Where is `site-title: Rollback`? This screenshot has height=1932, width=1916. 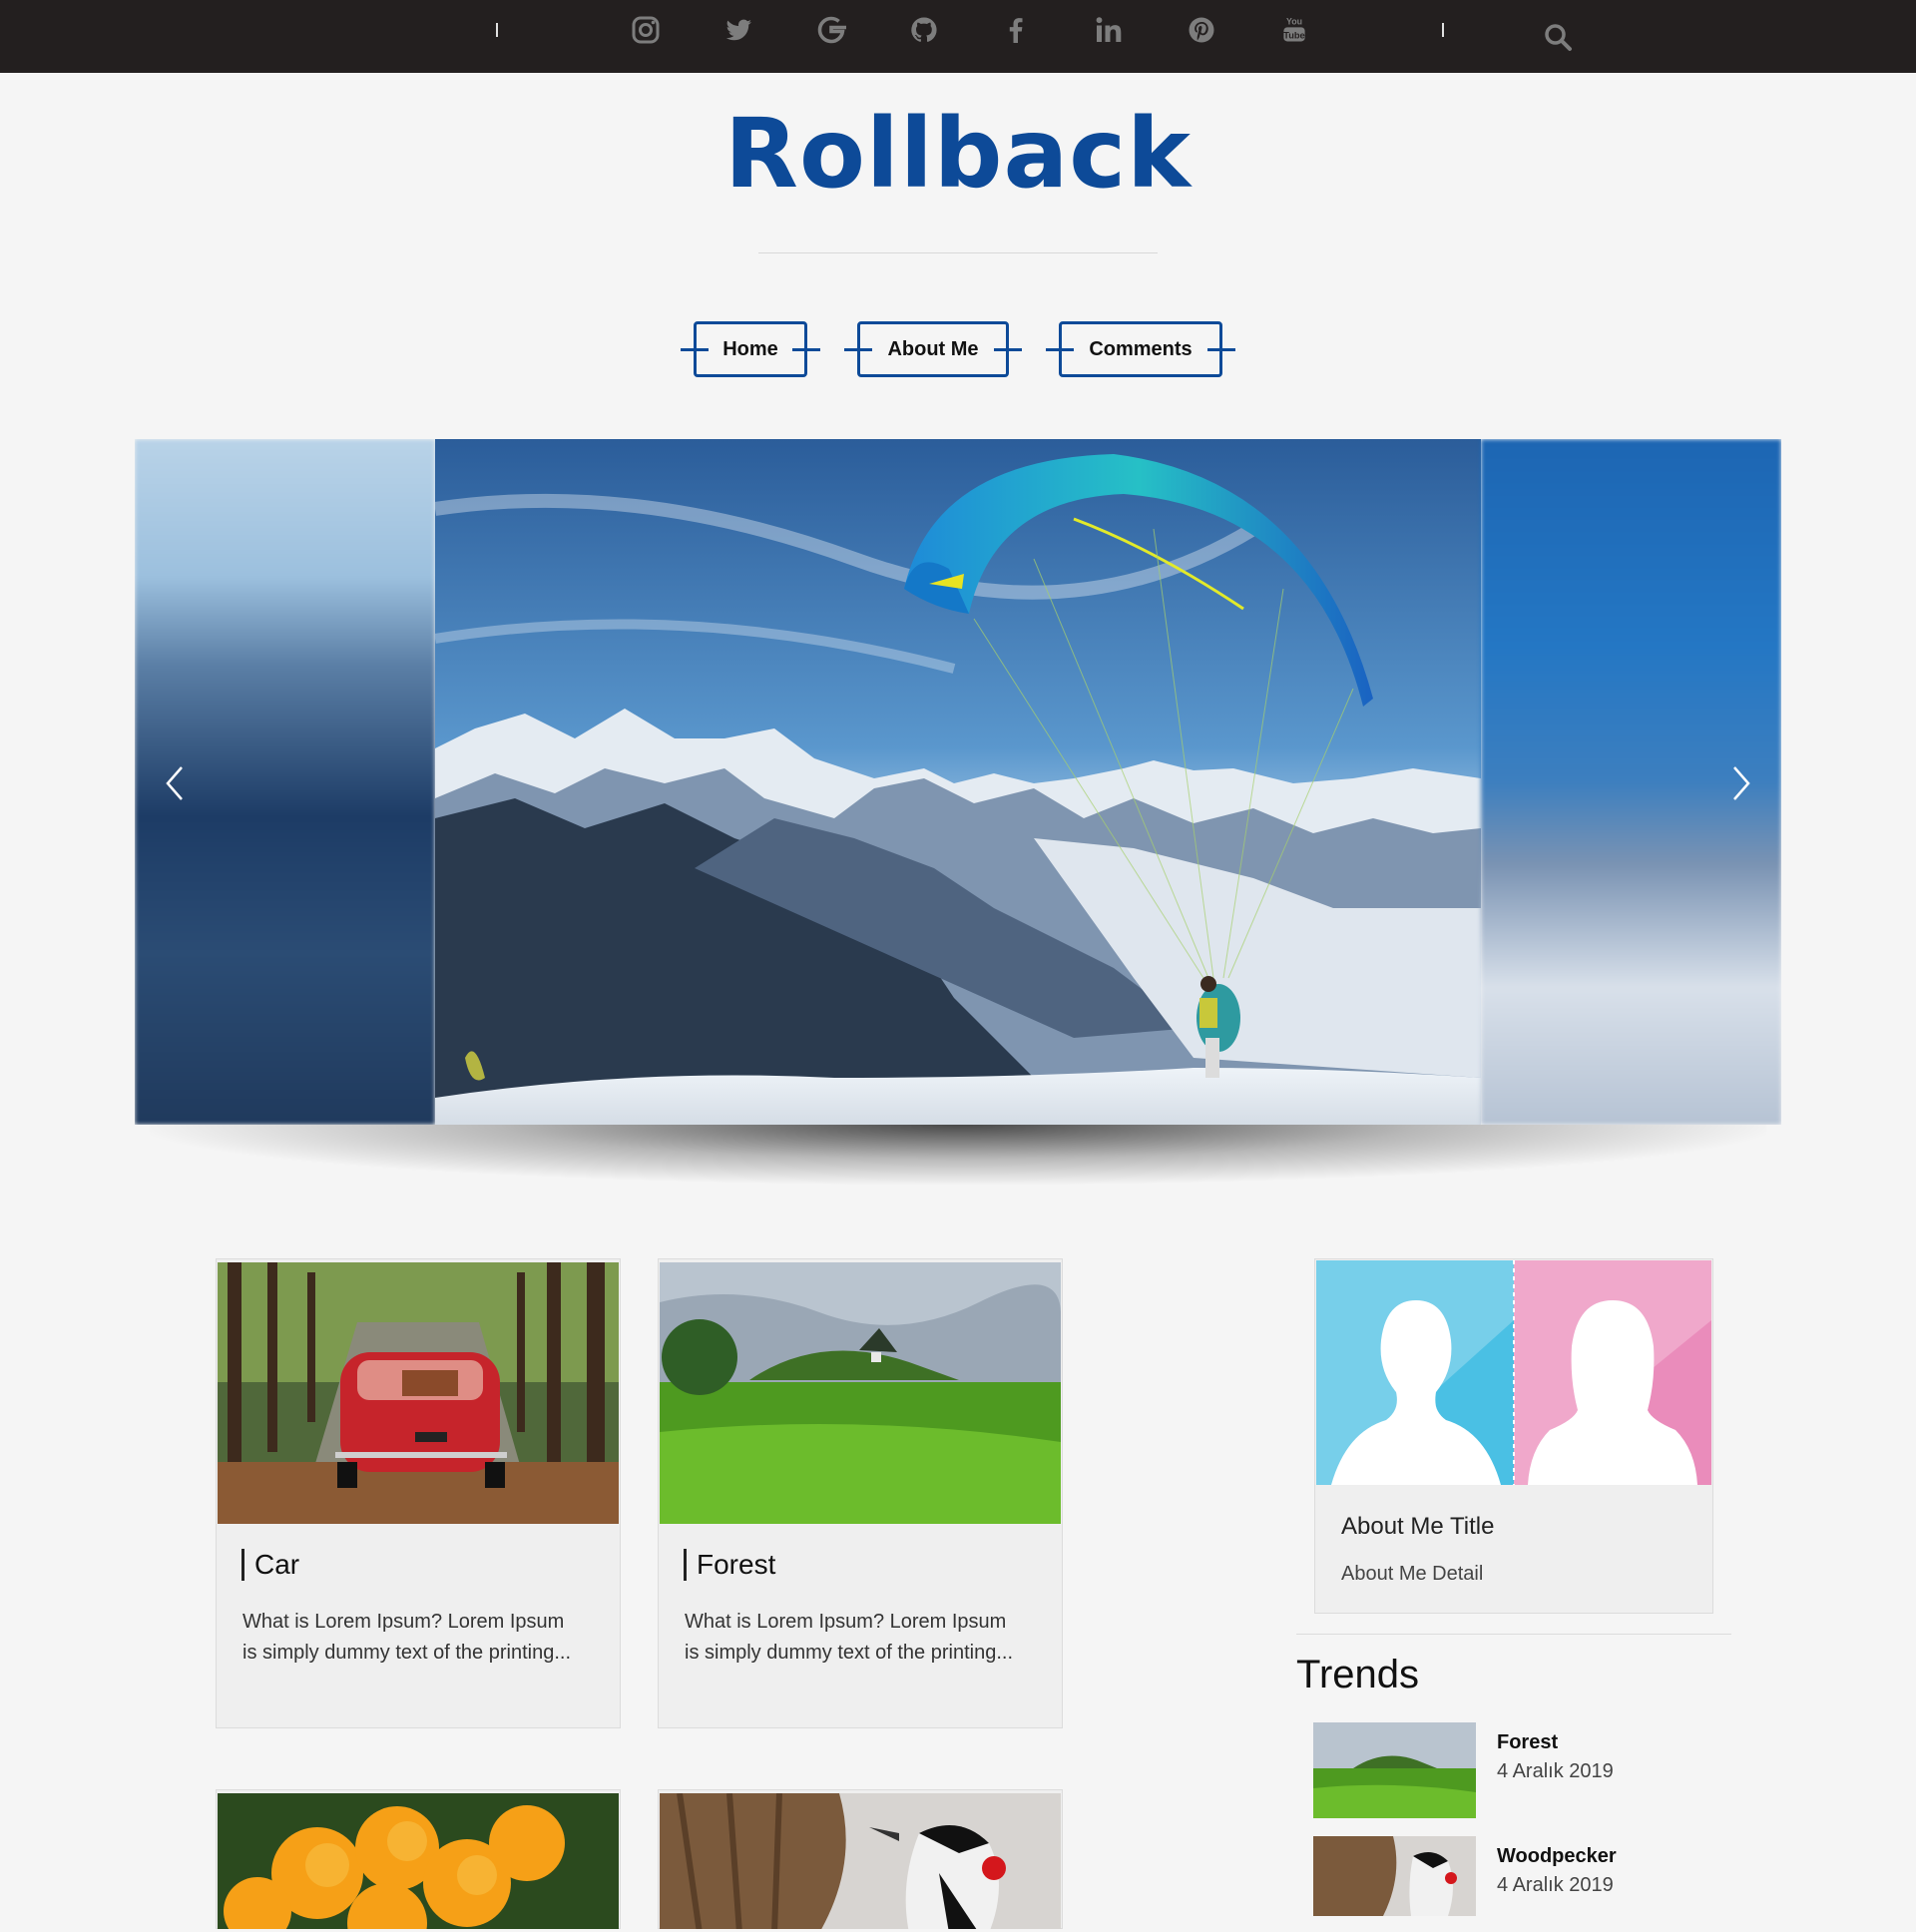 site-title: Rollback is located at coordinates (958, 154).